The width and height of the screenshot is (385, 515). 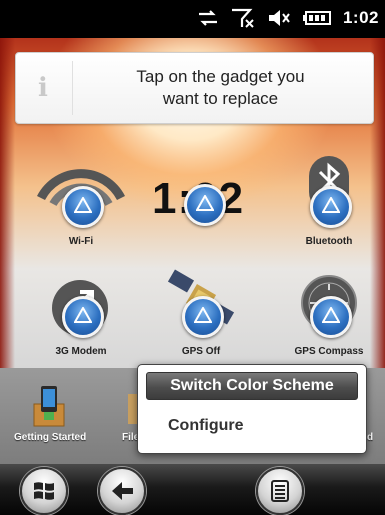 I want to click on windows-start-icon, so click(x=44, y=491).